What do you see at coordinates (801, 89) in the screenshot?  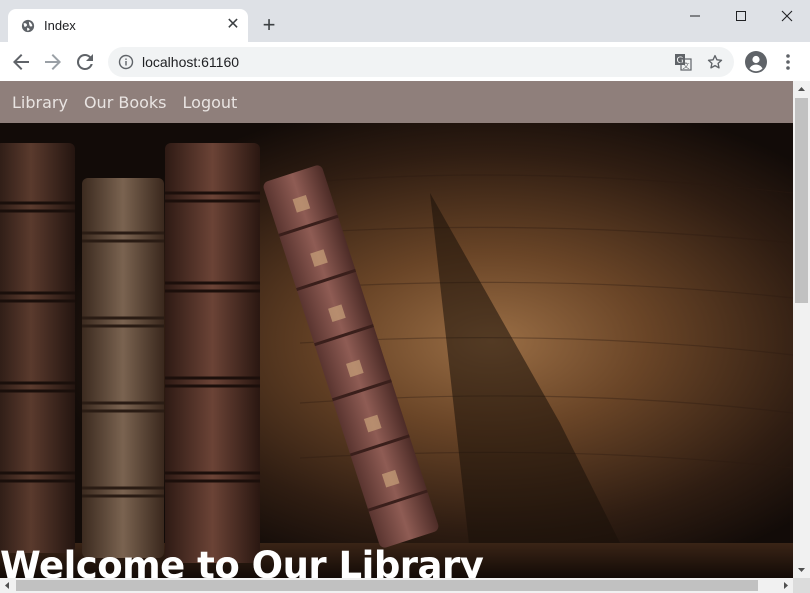 I see `scroll-up-icon` at bounding box center [801, 89].